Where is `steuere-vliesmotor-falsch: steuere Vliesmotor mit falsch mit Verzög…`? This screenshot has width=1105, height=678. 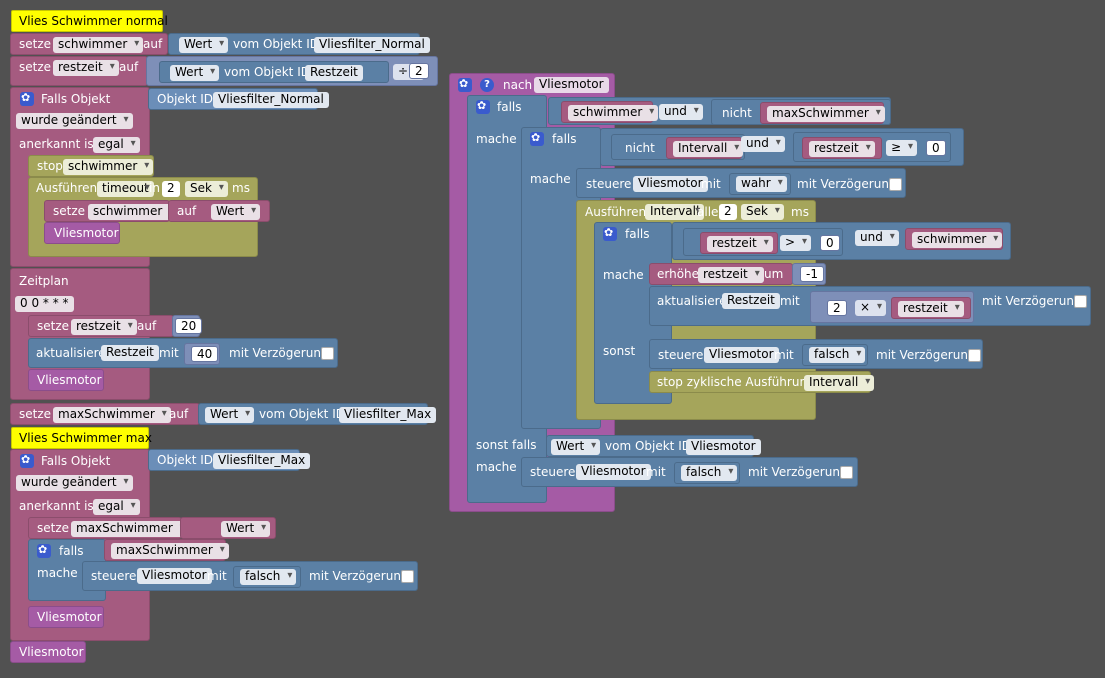 steuere-vliesmotor-falsch: steuere Vliesmotor mit falsch mit Verzög… is located at coordinates (250, 576).